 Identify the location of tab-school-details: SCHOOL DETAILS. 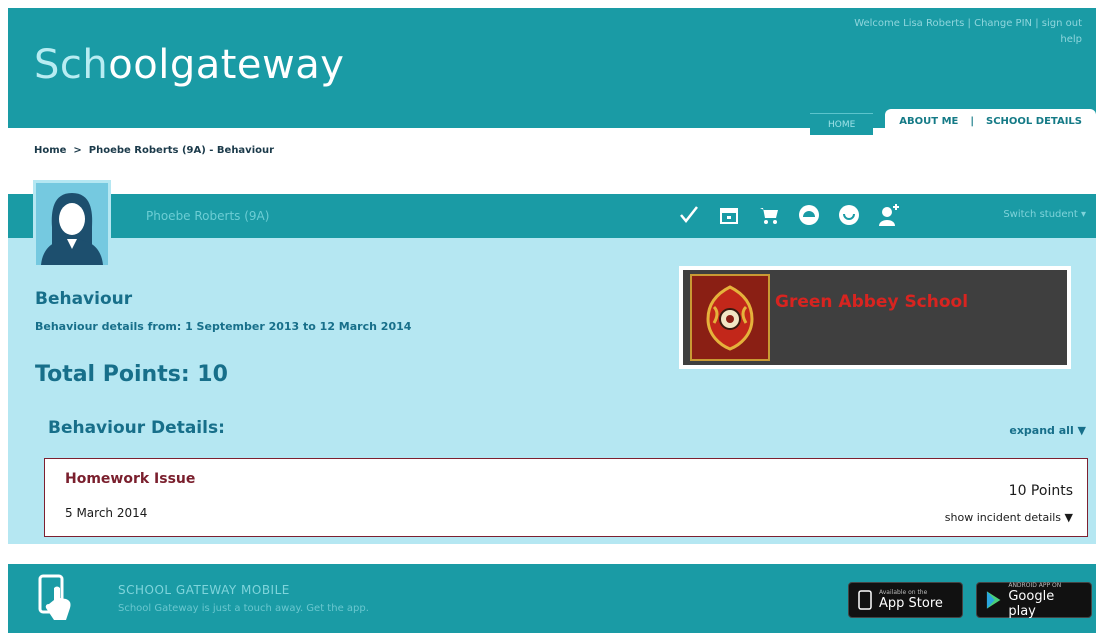
(1034, 122).